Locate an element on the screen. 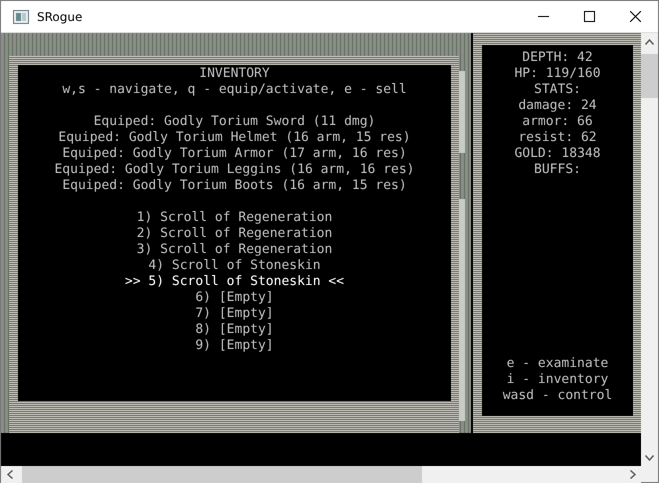 This screenshot has width=659, height=483. inventory-slot: 4) Scroll of Stoneskin is located at coordinates (234, 266).